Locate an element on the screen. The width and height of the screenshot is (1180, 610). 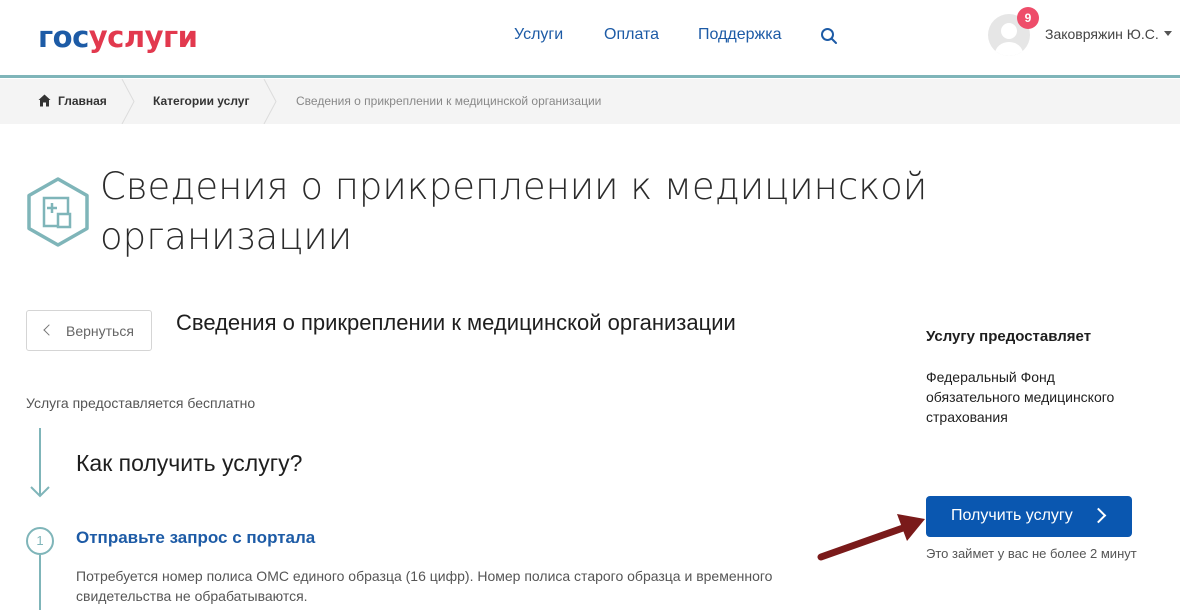
search-icon is located at coordinates (829, 36).